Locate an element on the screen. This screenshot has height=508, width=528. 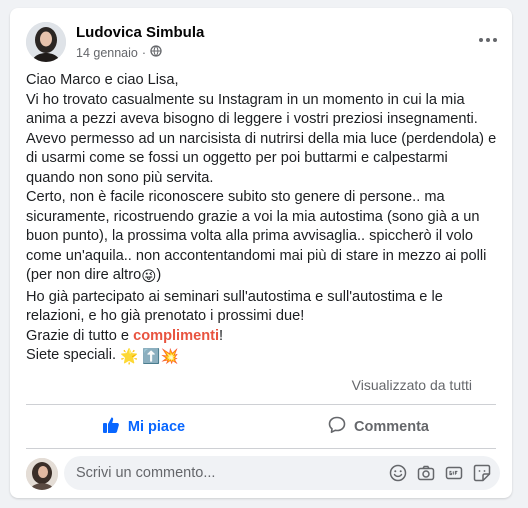
comment-button: Commenta is located at coordinates (378, 427).